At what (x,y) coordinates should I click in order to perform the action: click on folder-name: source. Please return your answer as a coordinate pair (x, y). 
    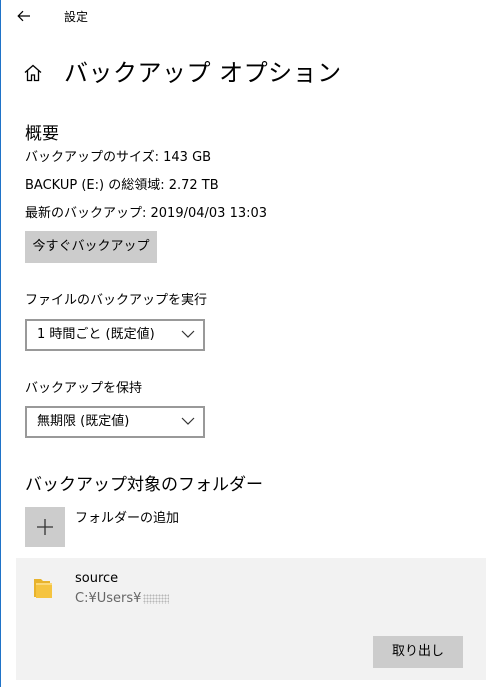
    Looking at the image, I should click on (97, 578).